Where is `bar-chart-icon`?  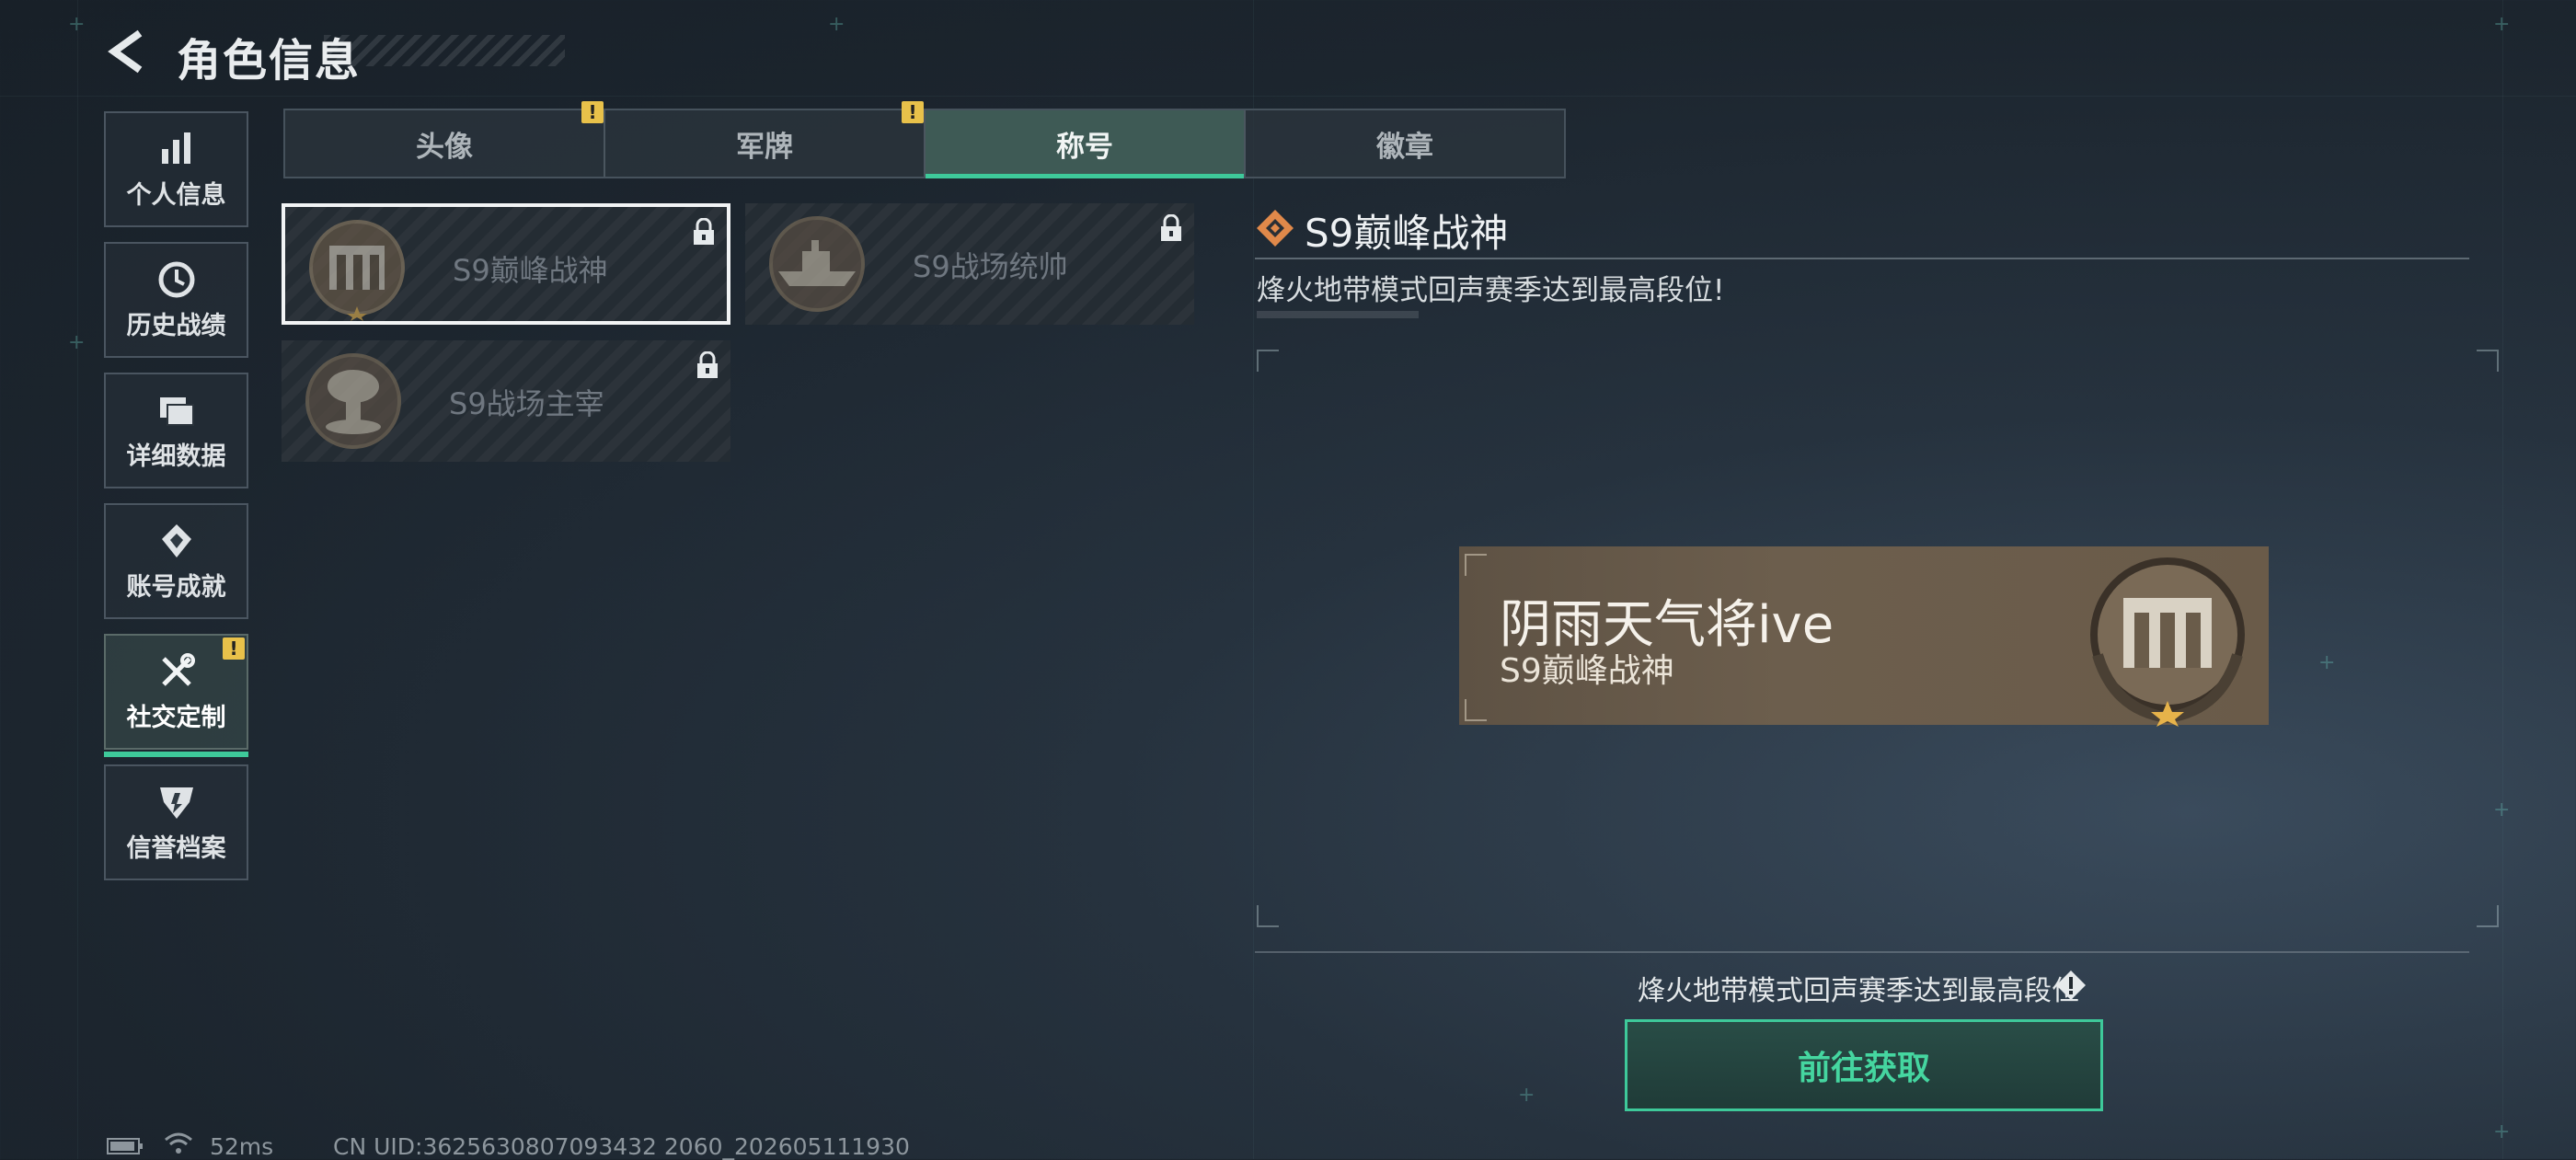
bar-chart-icon is located at coordinates (175, 148).